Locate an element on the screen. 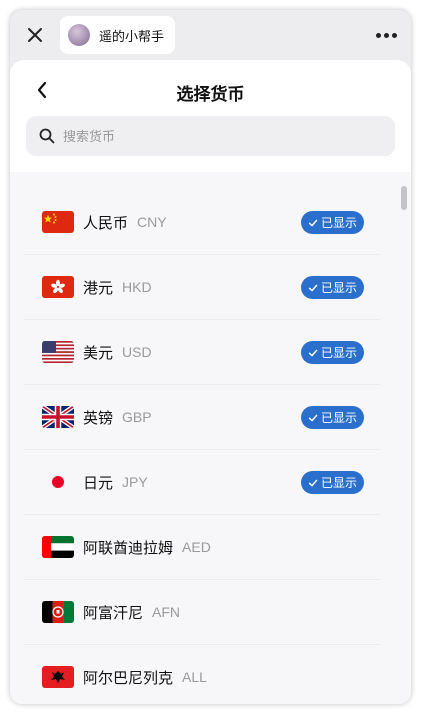 The image size is (421, 714). currency-code: USD is located at coordinates (137, 352).